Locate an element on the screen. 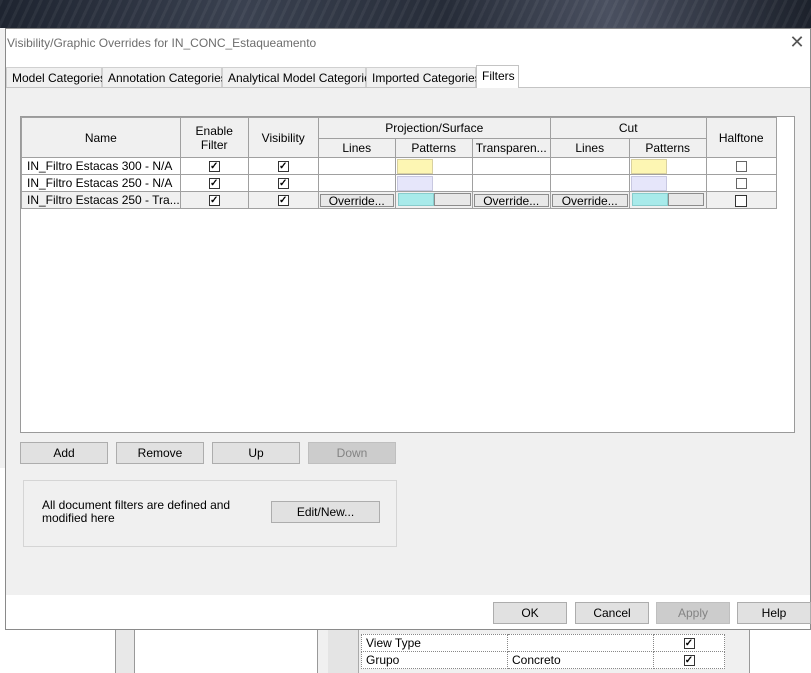 The height and width of the screenshot is (673, 811). apply-button: Apply is located at coordinates (693, 613).